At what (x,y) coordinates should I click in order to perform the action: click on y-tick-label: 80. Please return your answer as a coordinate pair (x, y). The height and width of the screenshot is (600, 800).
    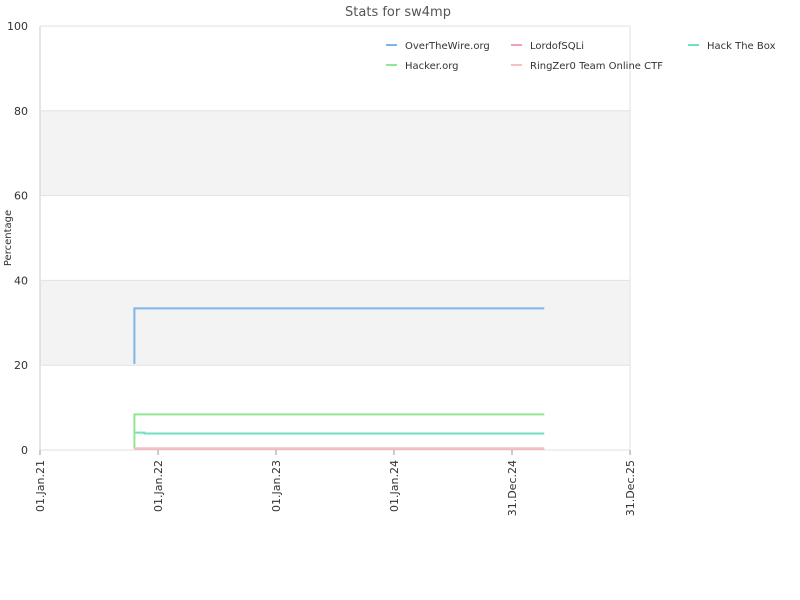
    Looking at the image, I should click on (21, 111).